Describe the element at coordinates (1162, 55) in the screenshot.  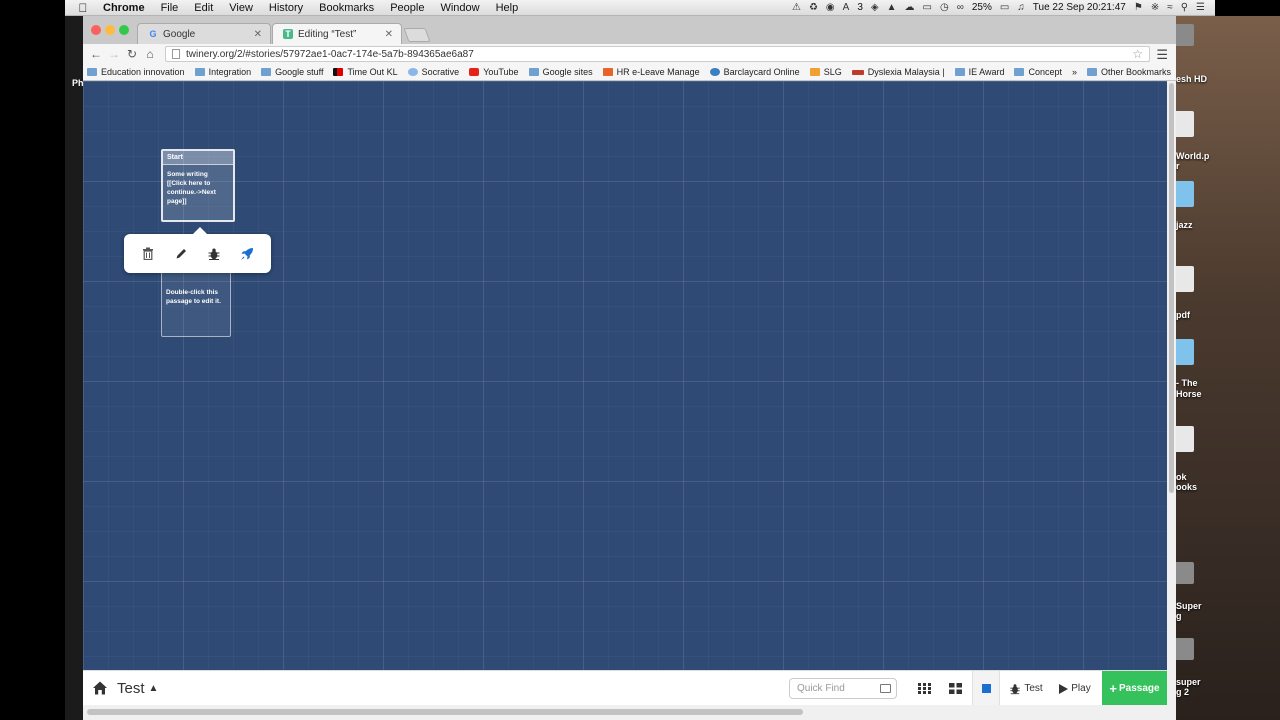
I see `chrome-menu-icon: ☰` at that location.